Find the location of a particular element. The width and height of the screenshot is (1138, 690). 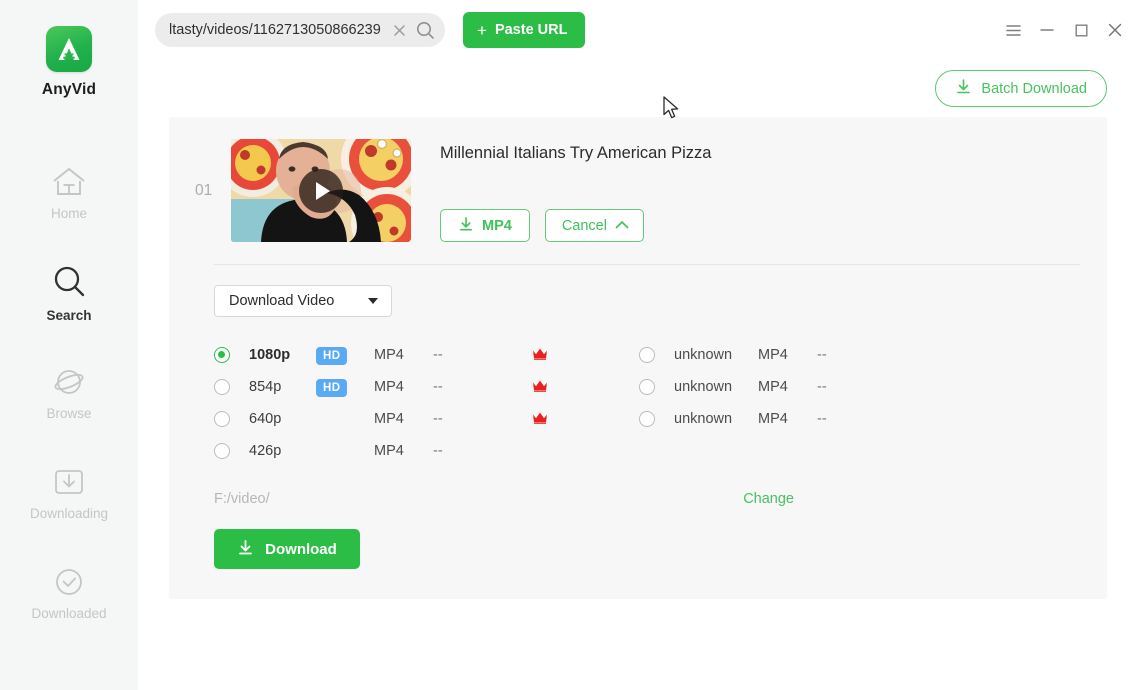

download-mode-value: Download Video is located at coordinates (282, 301).